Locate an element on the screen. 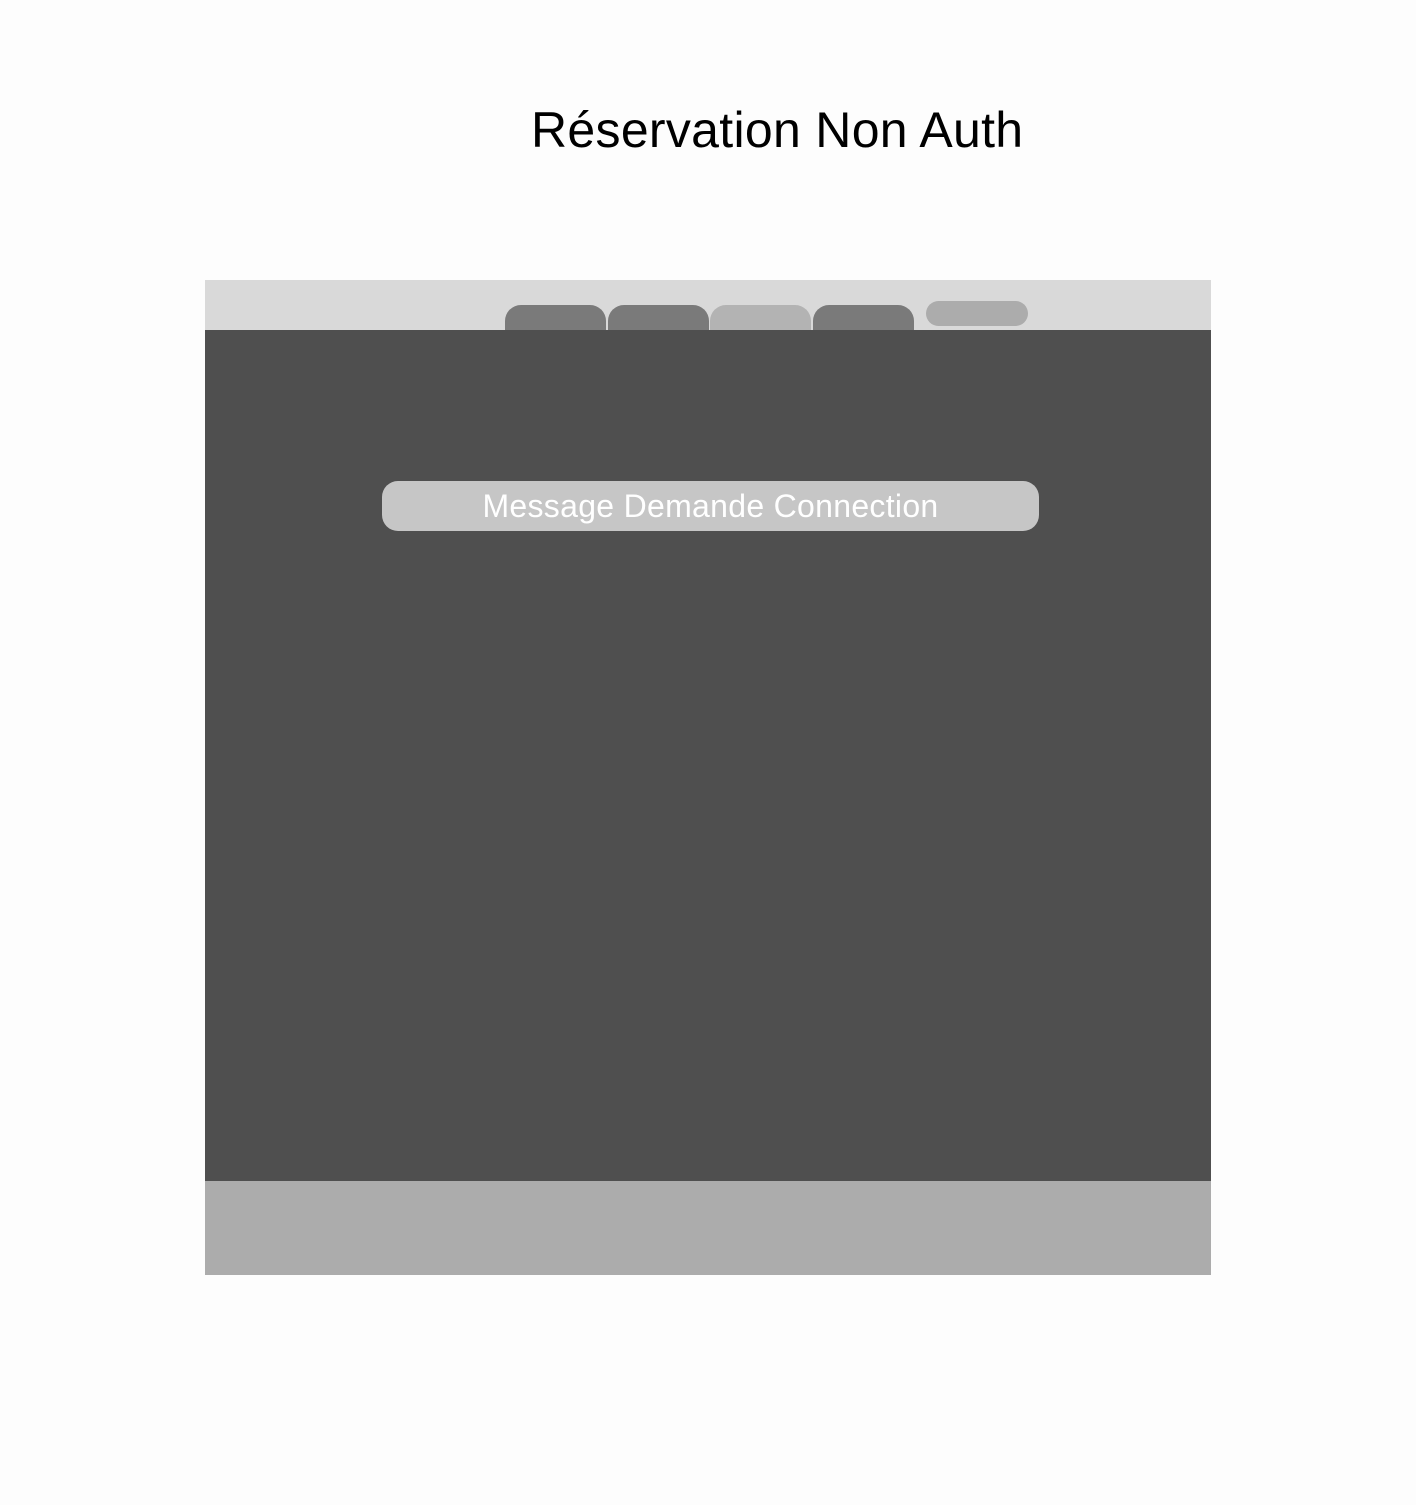  footer-bar is located at coordinates (708, 1228).